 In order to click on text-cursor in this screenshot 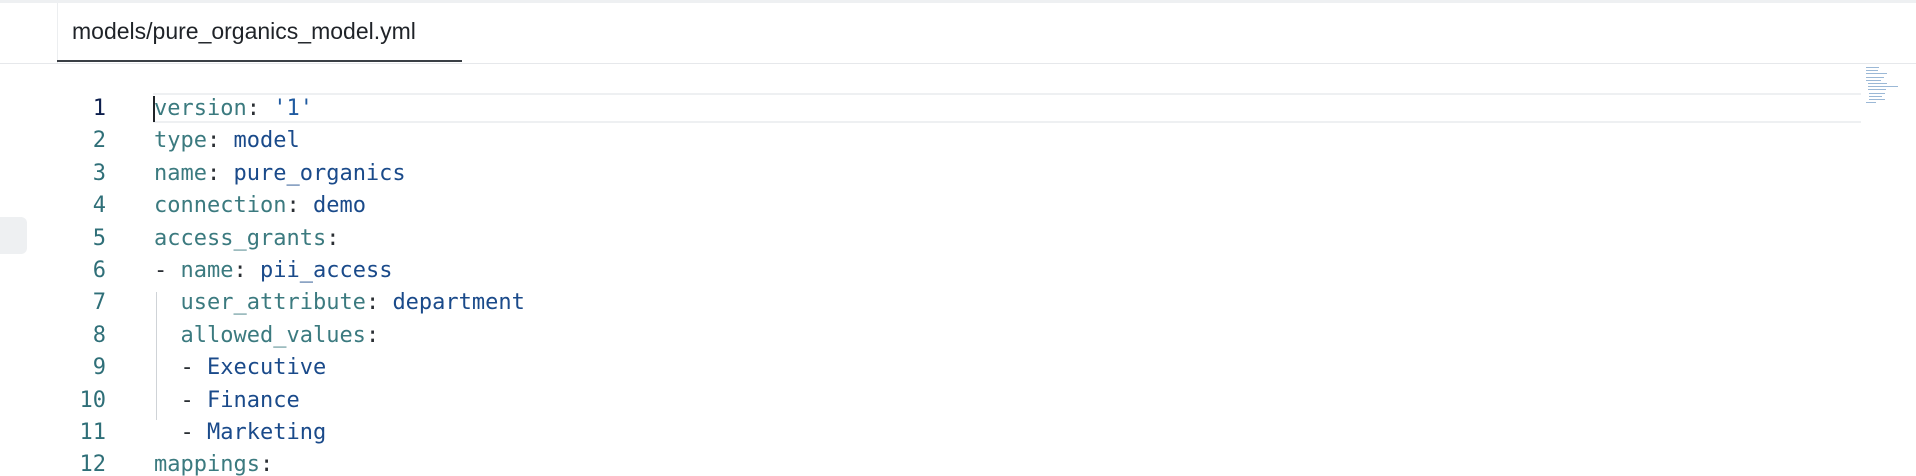, I will do `click(154, 109)`.